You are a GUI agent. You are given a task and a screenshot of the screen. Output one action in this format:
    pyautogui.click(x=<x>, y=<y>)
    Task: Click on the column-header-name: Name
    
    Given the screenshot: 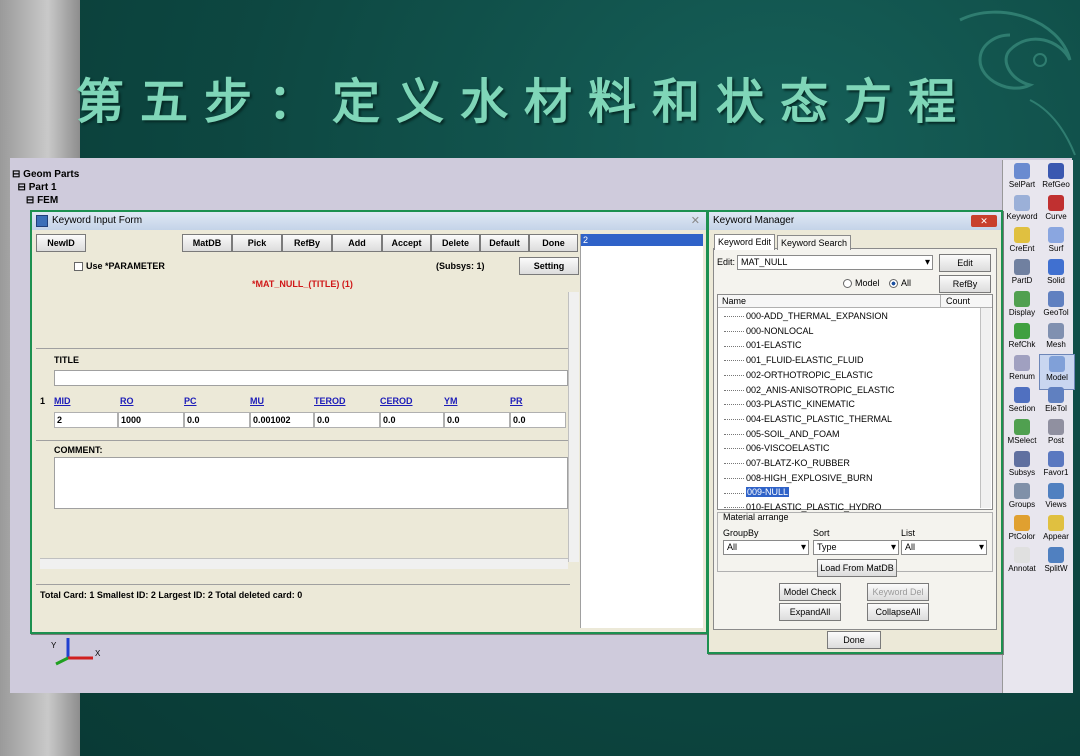 What is the action you would take?
    pyautogui.click(x=734, y=301)
    